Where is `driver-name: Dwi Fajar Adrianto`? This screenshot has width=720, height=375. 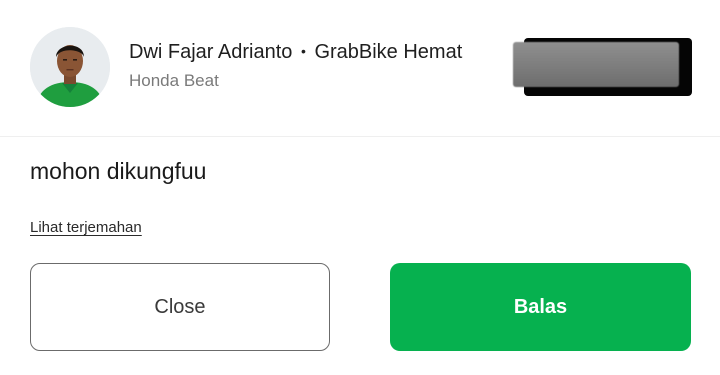 driver-name: Dwi Fajar Adrianto is located at coordinates (211, 52).